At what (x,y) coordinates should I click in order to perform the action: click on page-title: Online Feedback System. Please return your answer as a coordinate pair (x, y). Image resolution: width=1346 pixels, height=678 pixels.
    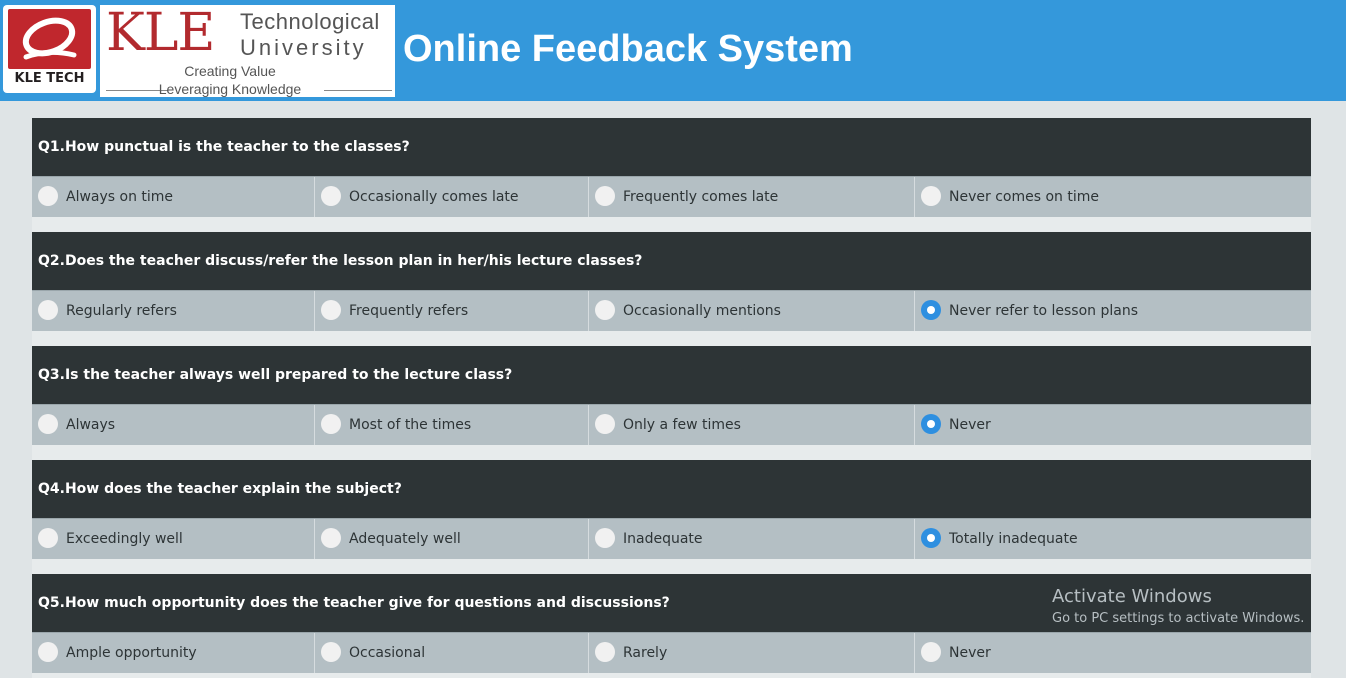
    Looking at the image, I should click on (628, 49).